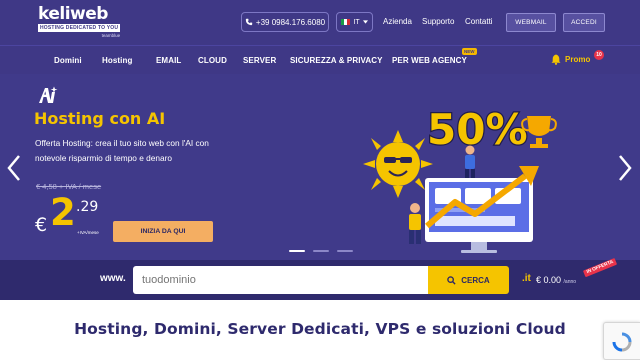  Describe the element at coordinates (475, 280) in the screenshot. I see `search-button-label: CERCA` at that location.